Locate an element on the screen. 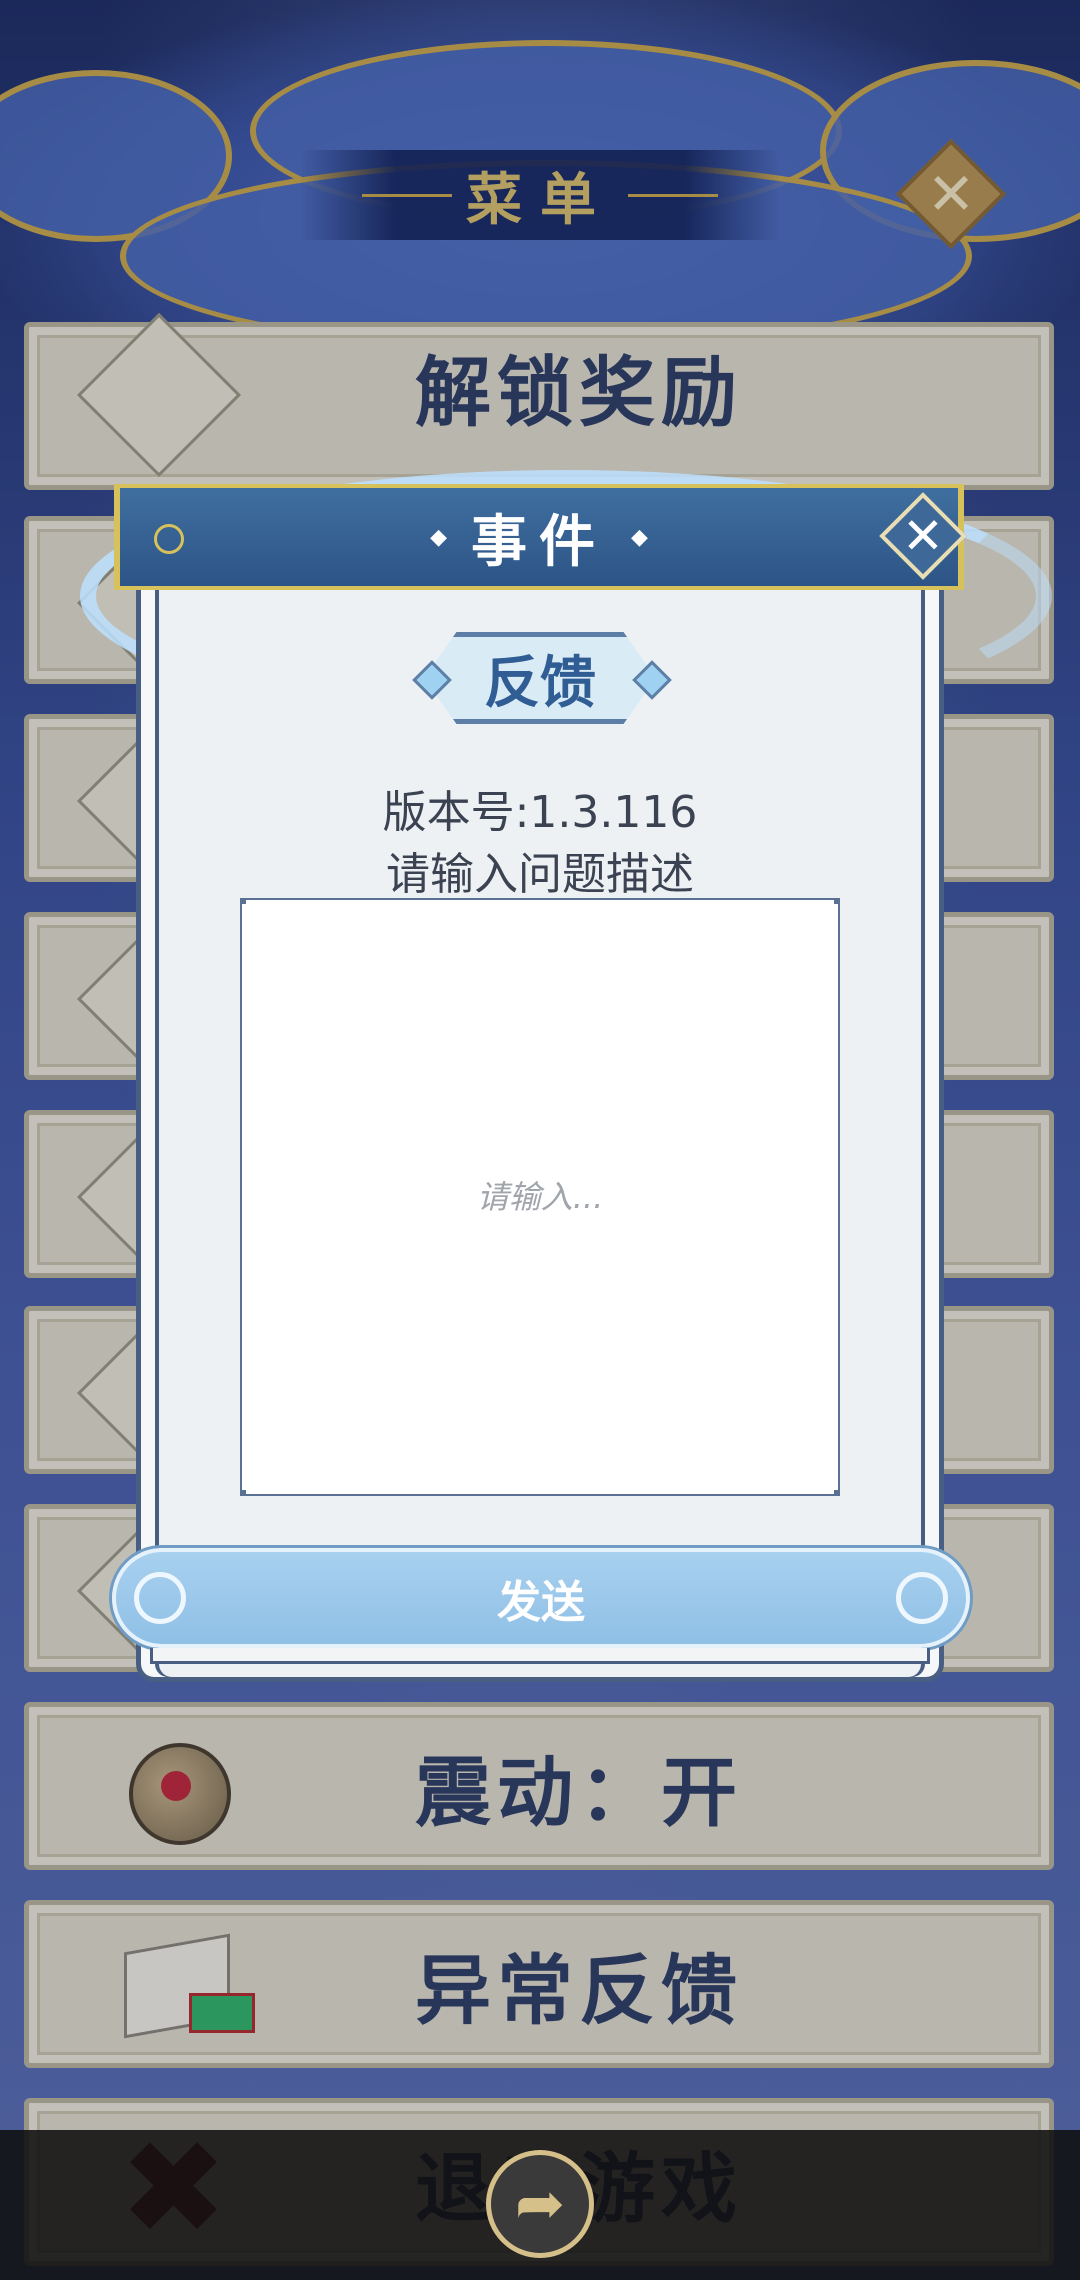 The width and height of the screenshot is (1080, 2280). section-badge: 反馈 is located at coordinates (542, 678).